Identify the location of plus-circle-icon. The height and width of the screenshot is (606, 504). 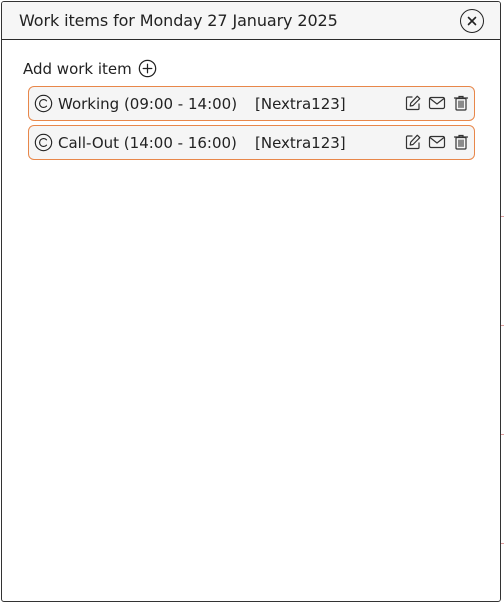
(147, 68).